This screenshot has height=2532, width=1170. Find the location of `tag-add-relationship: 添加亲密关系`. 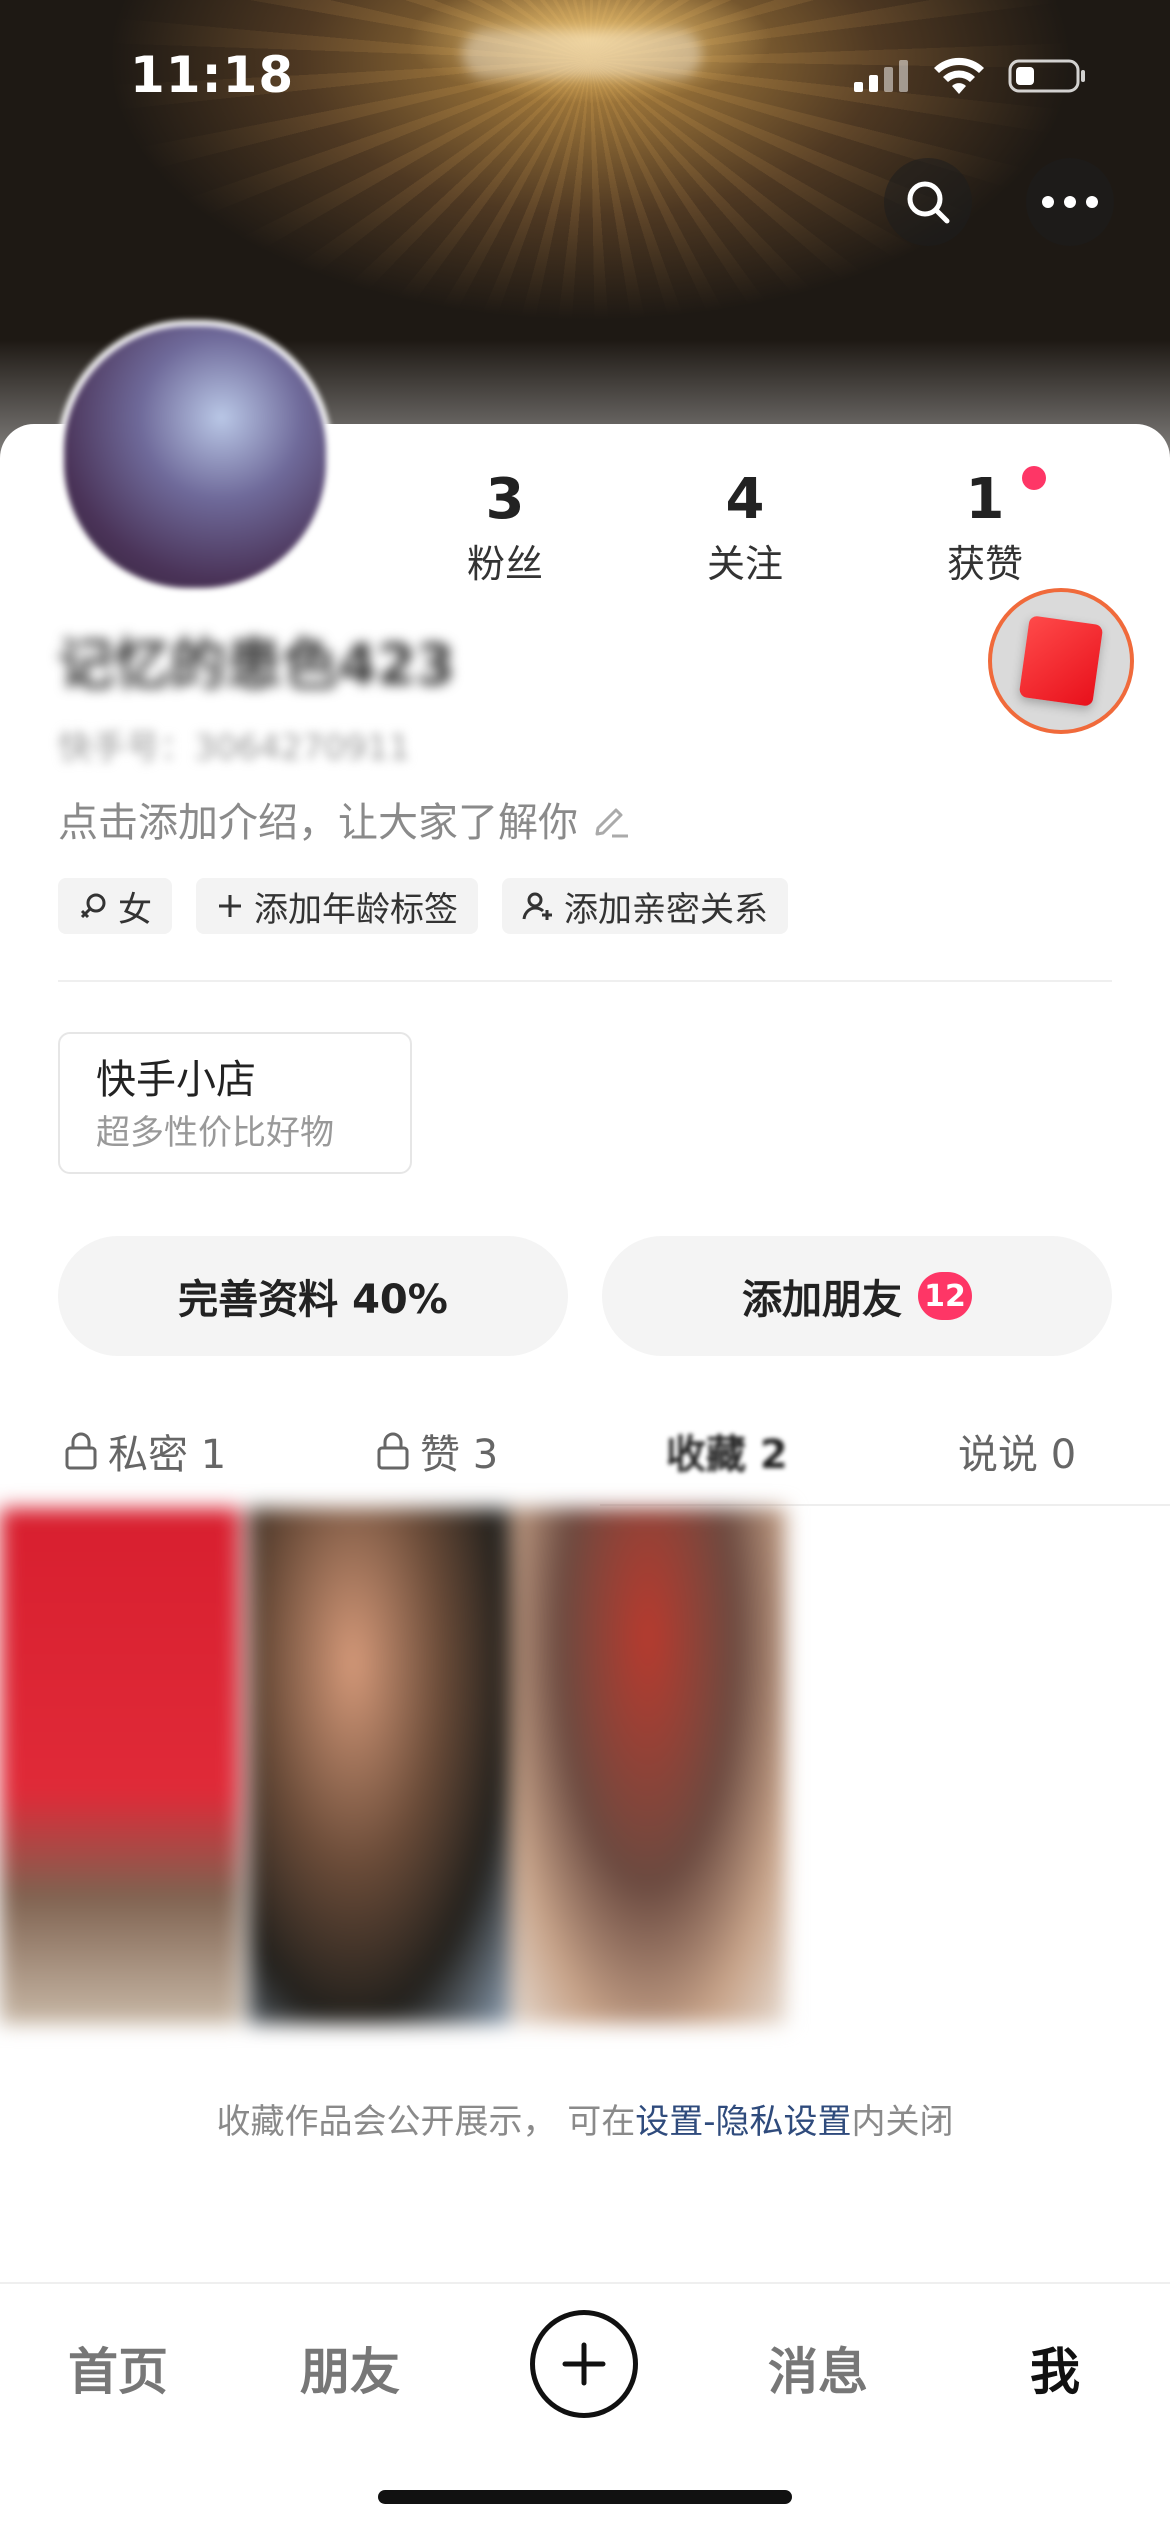

tag-add-relationship: 添加亲密关系 is located at coordinates (645, 906).